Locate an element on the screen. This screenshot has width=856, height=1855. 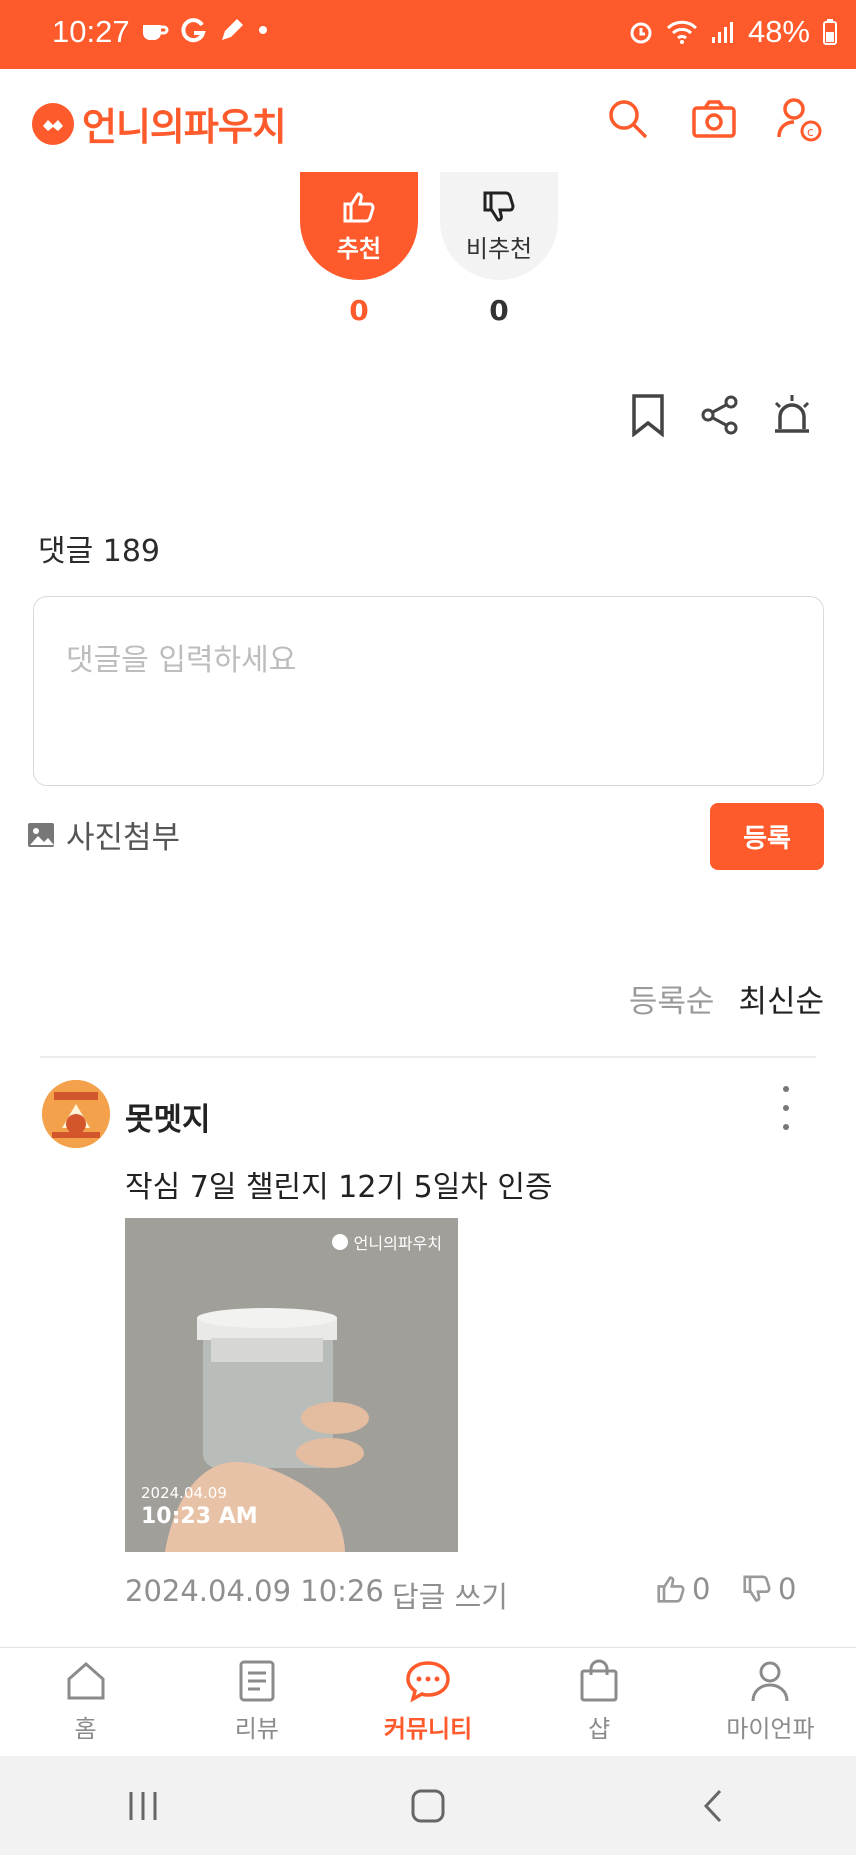
comments-count-title: 댓글 189 is located at coordinates (99, 551).